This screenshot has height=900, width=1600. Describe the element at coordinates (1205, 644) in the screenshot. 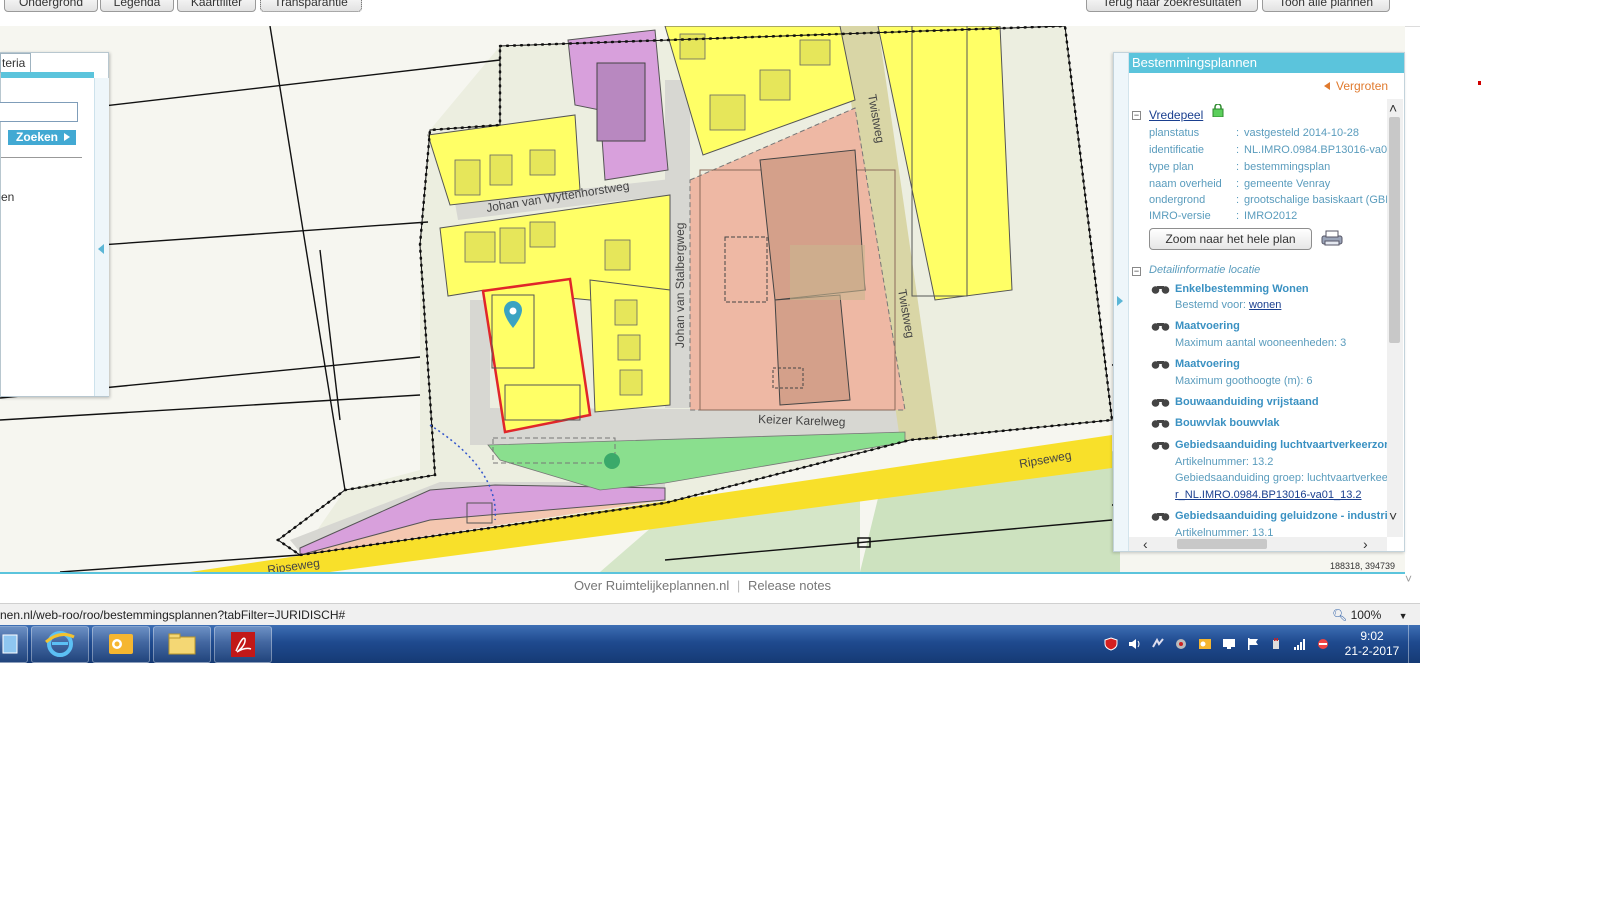

I see `outlook-tray-icon` at that location.